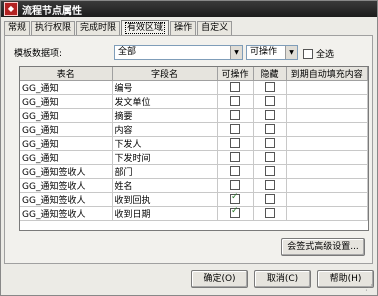 Image resolution: width=378 pixels, height=296 pixels. What do you see at coordinates (165, 171) in the screenshot?
I see `cell-field-name: 部门` at bounding box center [165, 171].